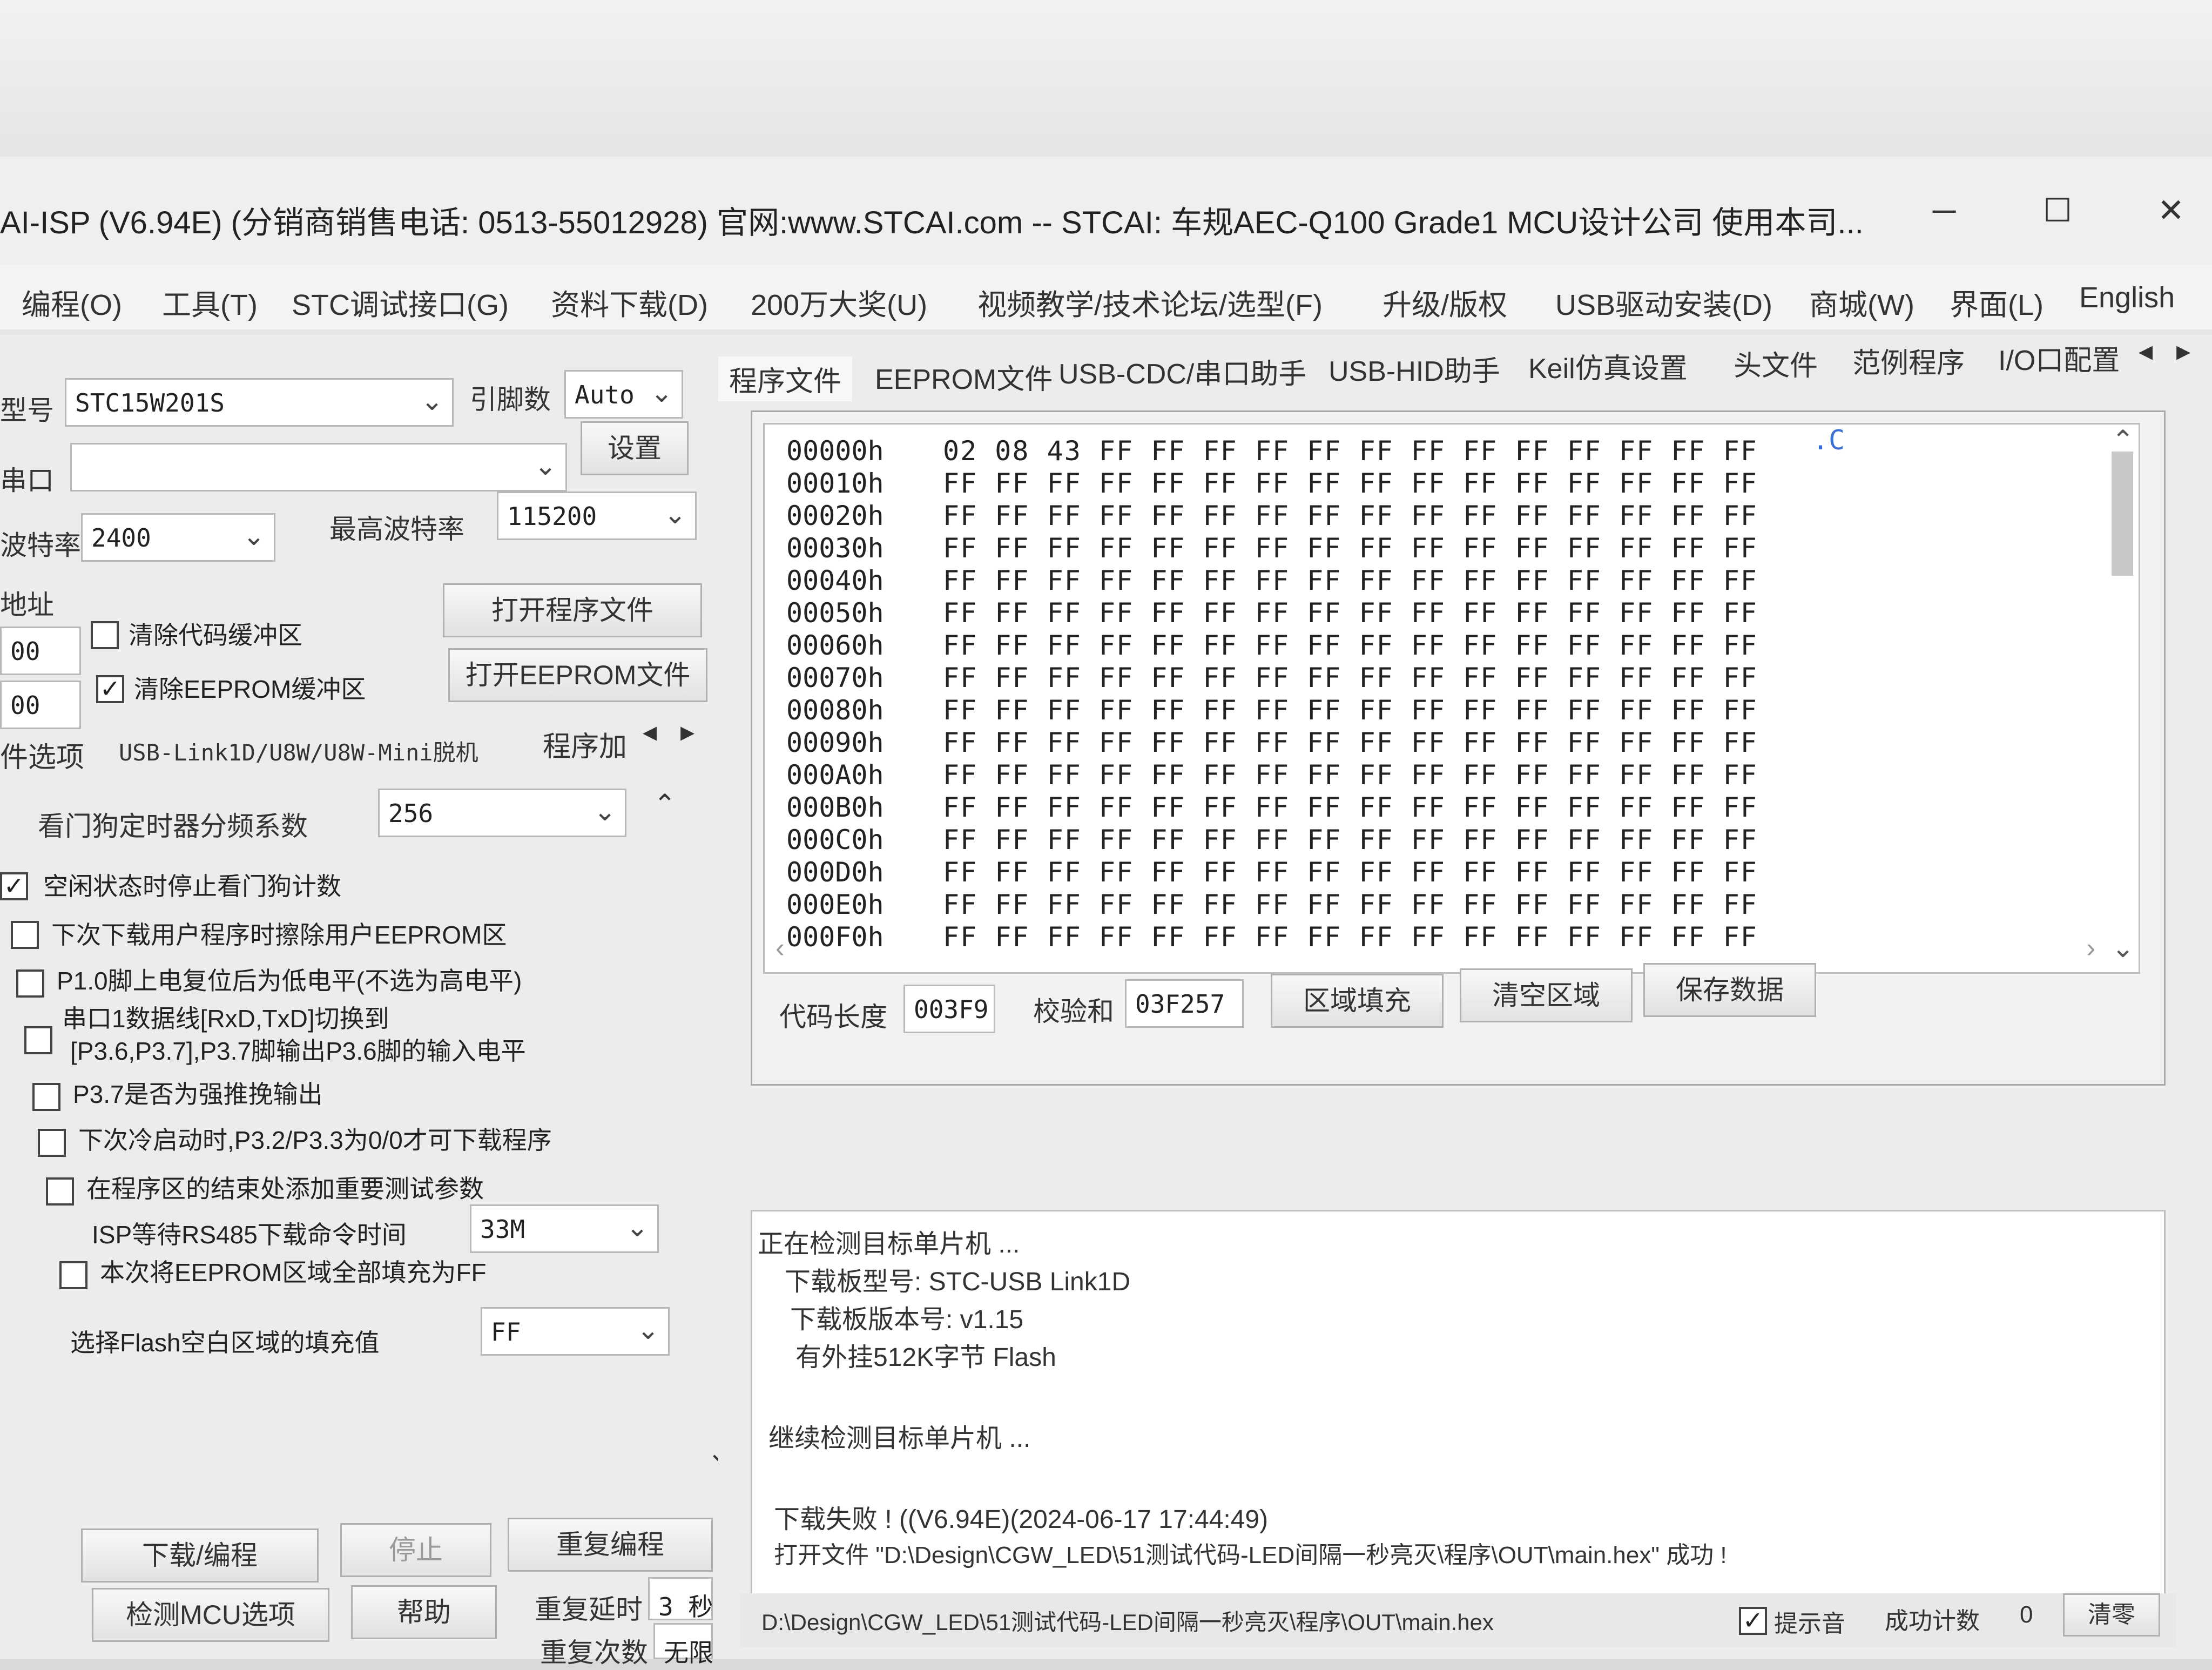 Image resolution: width=2212 pixels, height=1670 pixels. Describe the element at coordinates (680, 1599) in the screenshot. I see `delay-select: 3 秒` at that location.